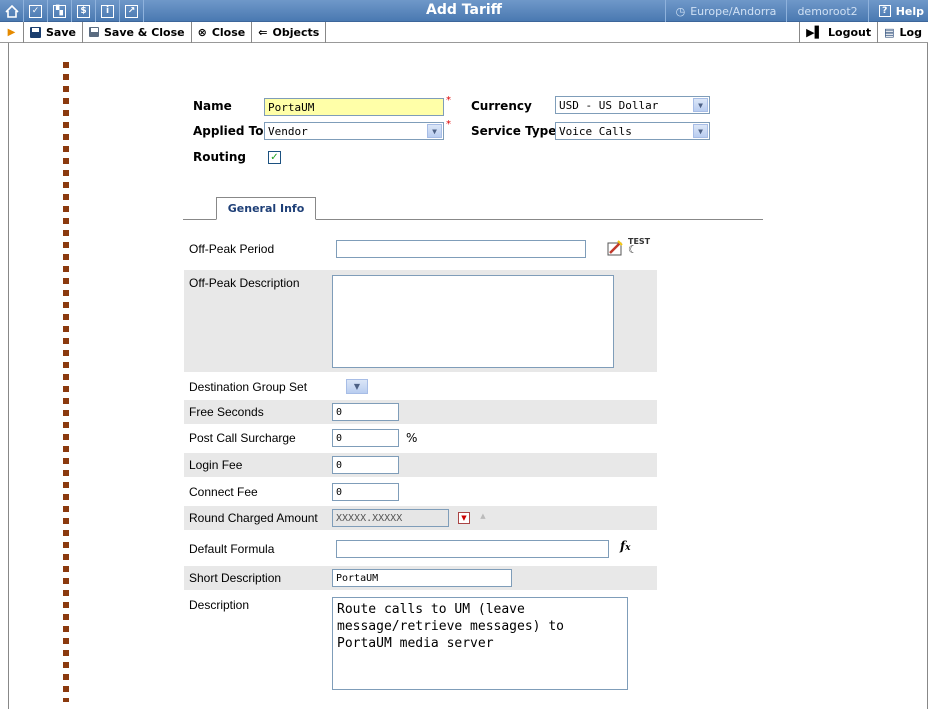  I want to click on service-type-value: Voice Calls, so click(595, 131).